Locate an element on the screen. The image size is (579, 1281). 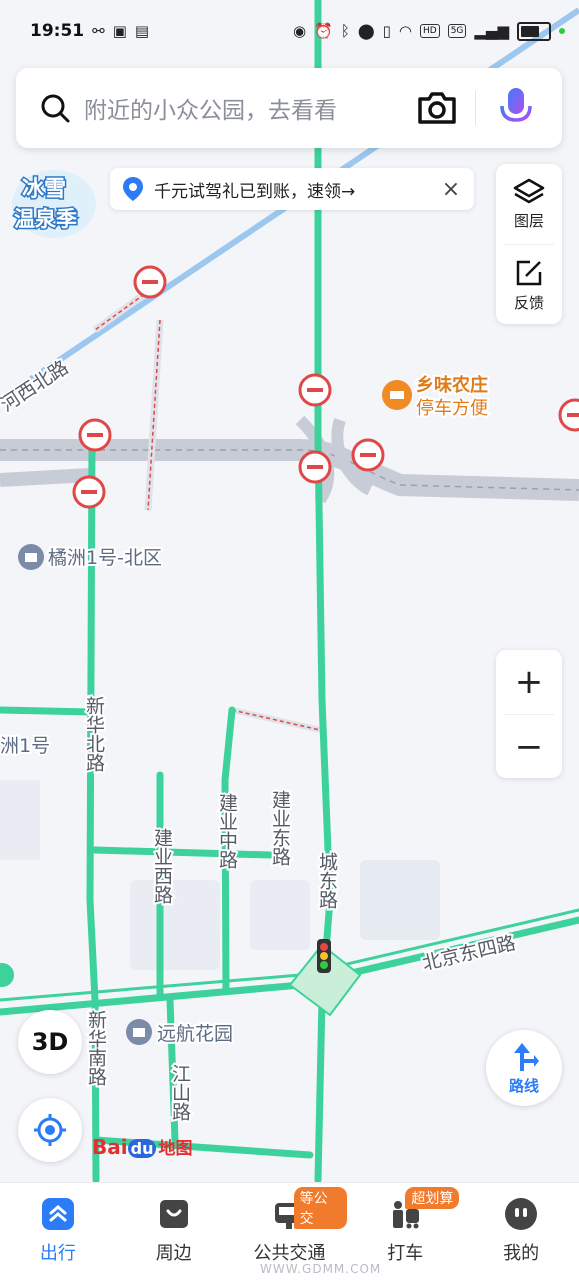
tab-transit-badge: 等公交 is located at coordinates (320, 1208).